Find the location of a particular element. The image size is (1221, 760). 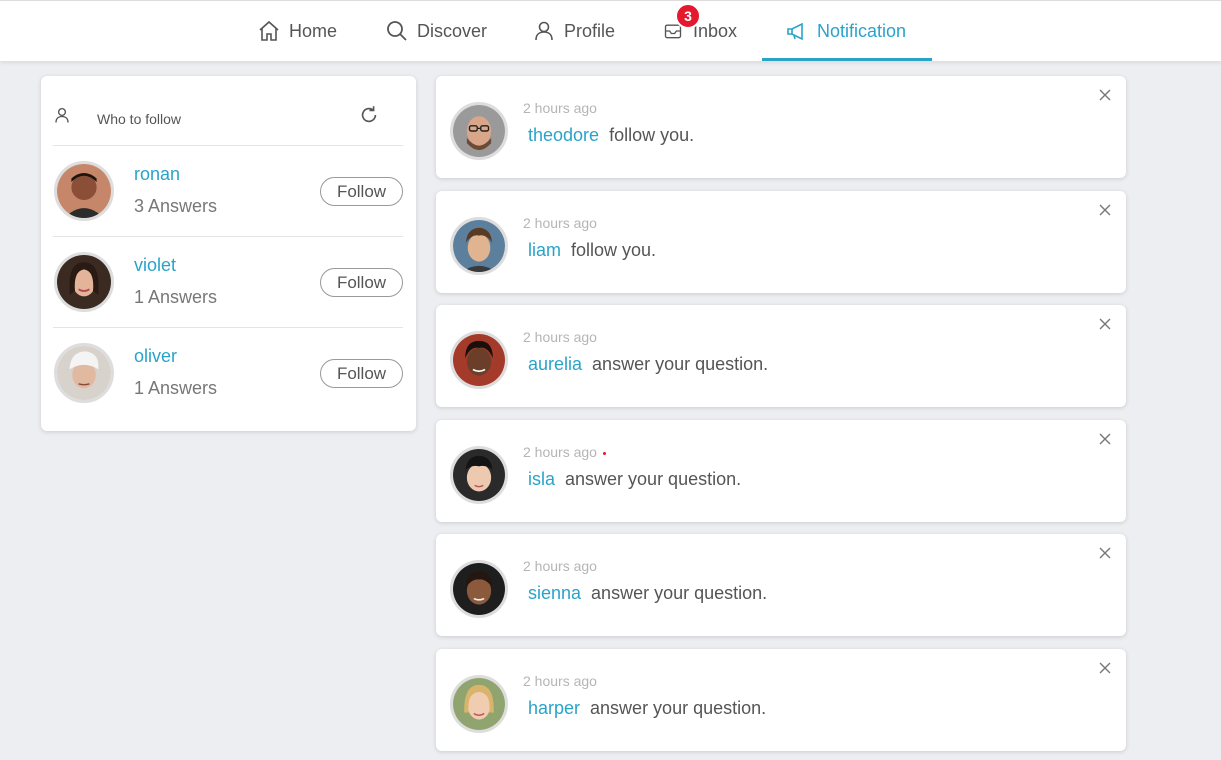

notification-user-link: sienna is located at coordinates (554, 593).